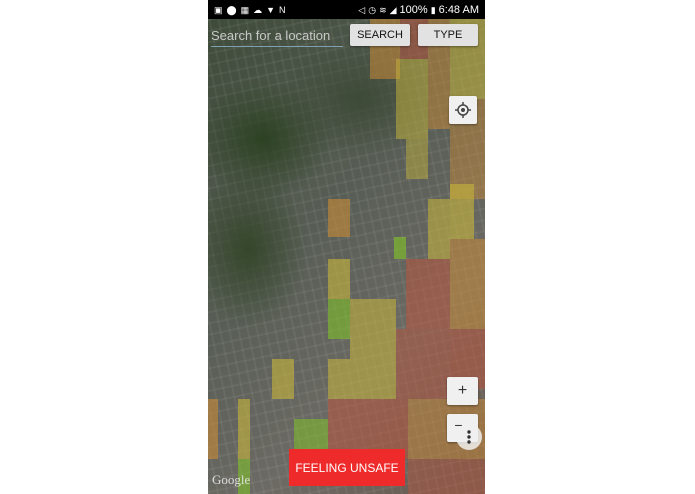  What do you see at coordinates (458, 9) in the screenshot?
I see `clock: 6:48 AM` at bounding box center [458, 9].